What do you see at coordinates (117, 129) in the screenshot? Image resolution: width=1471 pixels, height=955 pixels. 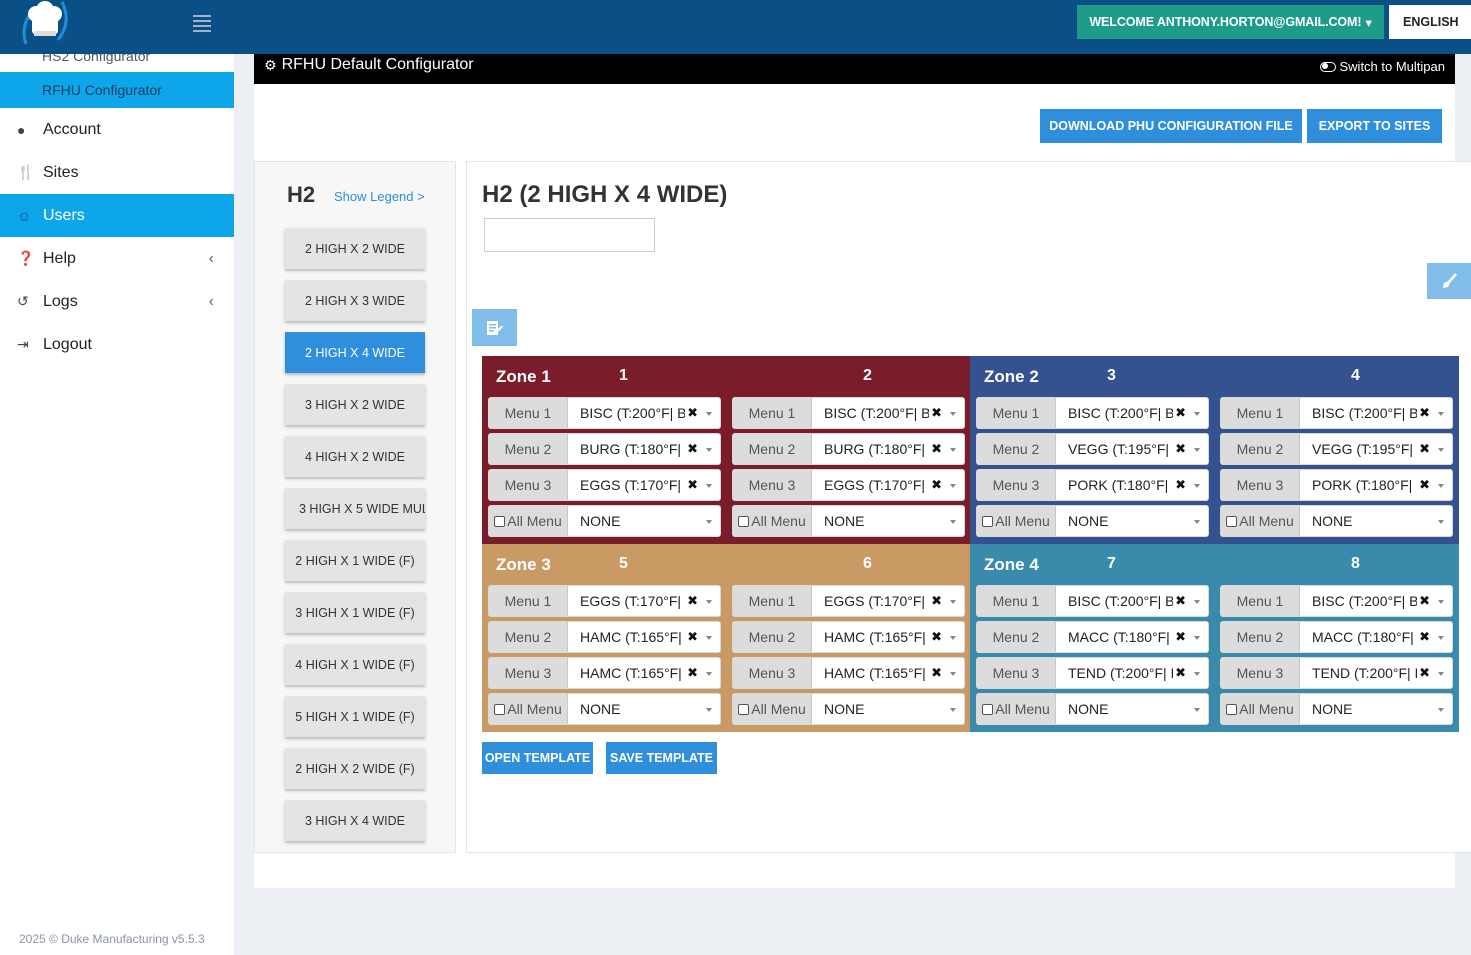 I see `sidebar-item-account: ● Account` at bounding box center [117, 129].